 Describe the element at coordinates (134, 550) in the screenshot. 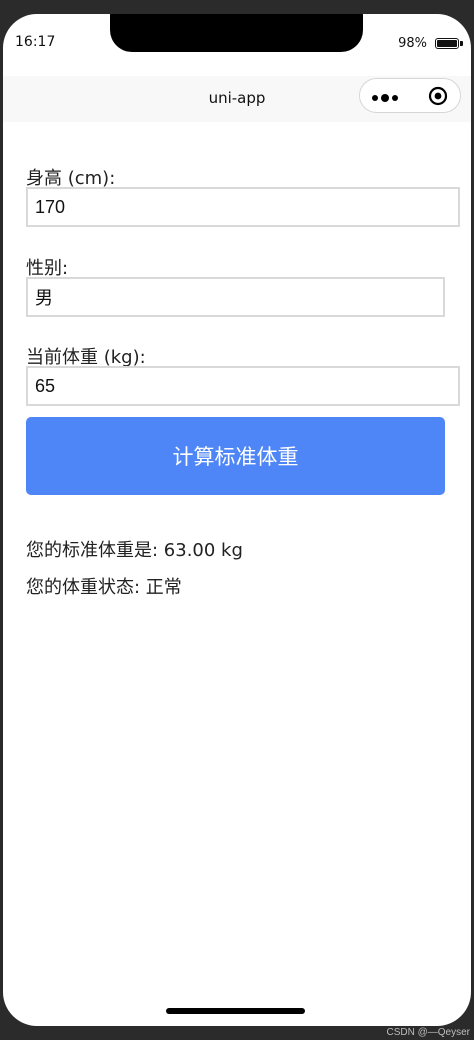

I see `standard-weight-result: 您的标准体重是: 63.00 kg` at that location.